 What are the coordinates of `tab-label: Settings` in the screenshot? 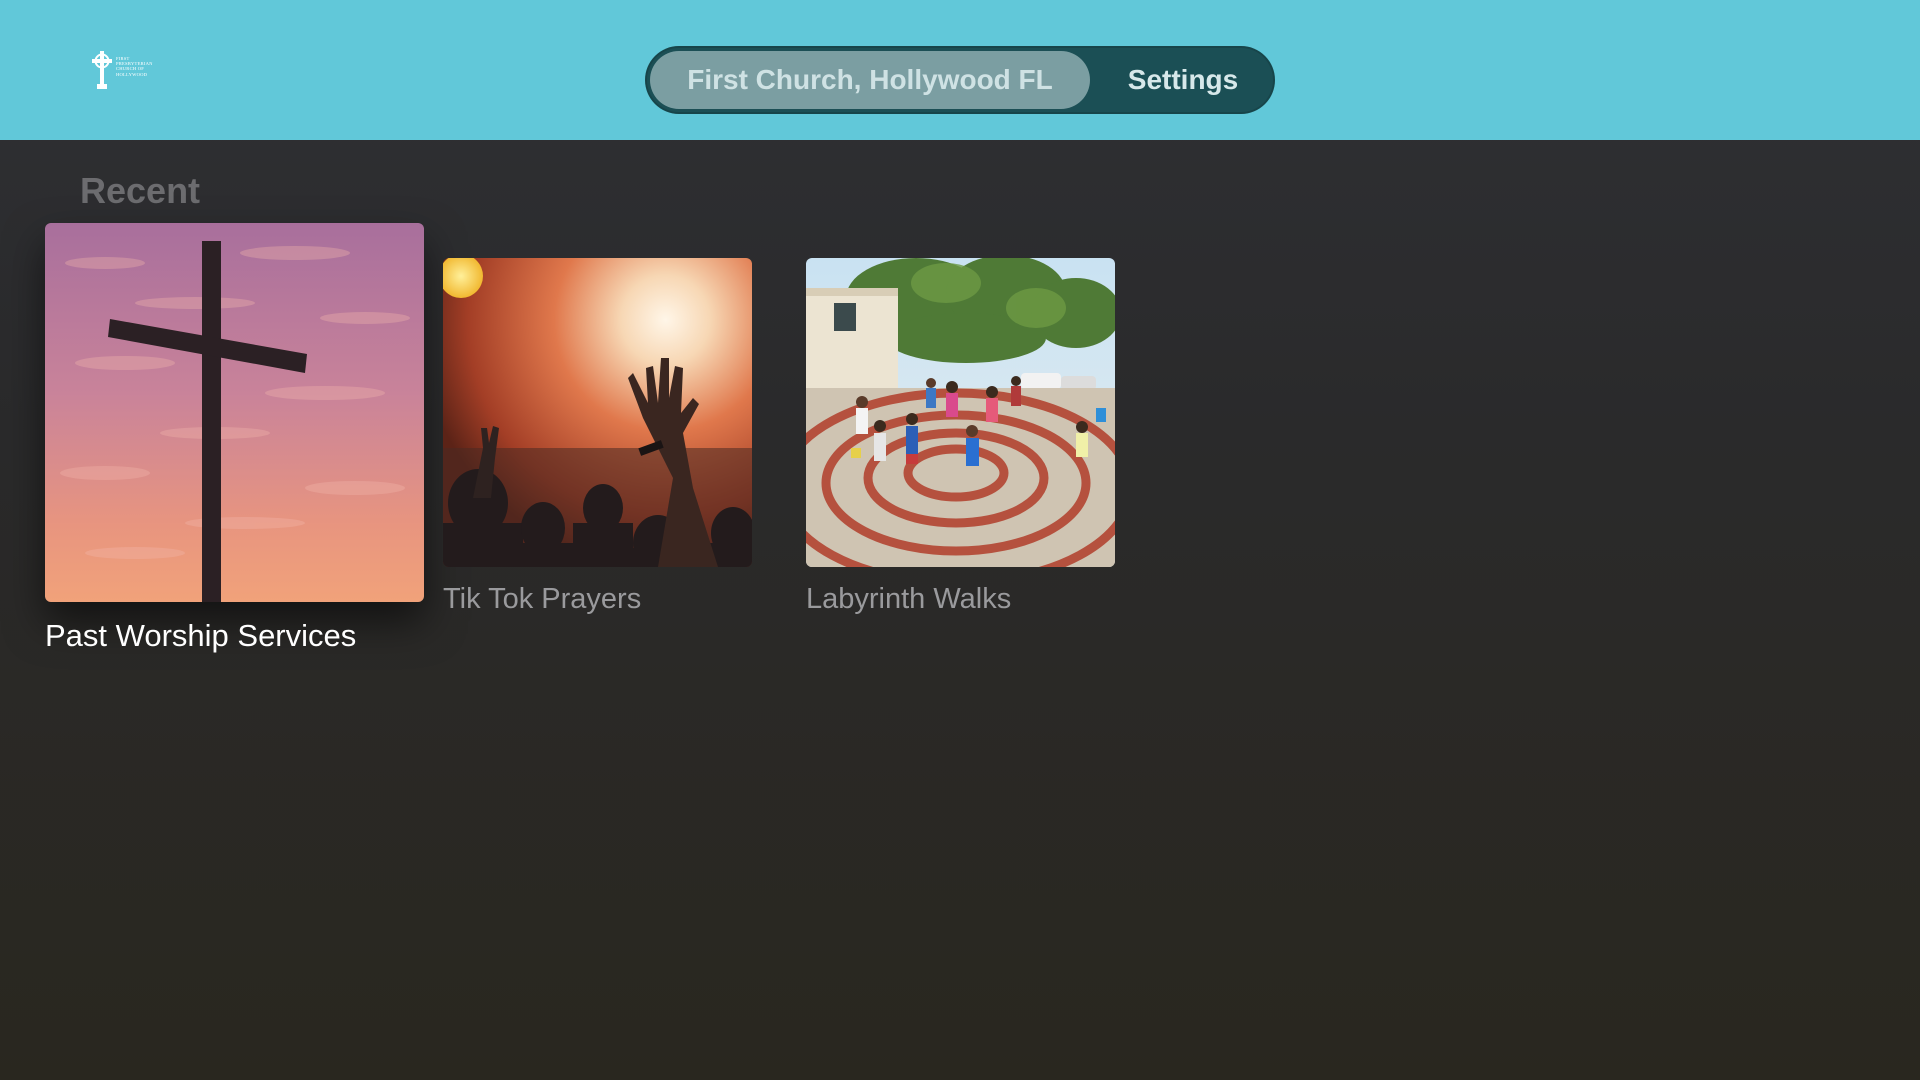 It's located at (1183, 79).